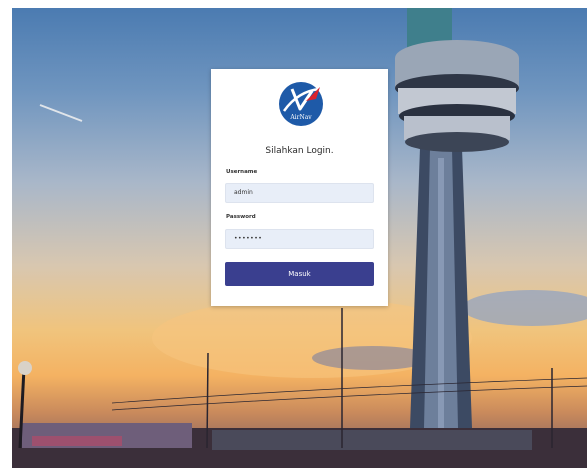 The height and width of the screenshot is (468, 587). I want to click on username-label: Username, so click(242, 172).